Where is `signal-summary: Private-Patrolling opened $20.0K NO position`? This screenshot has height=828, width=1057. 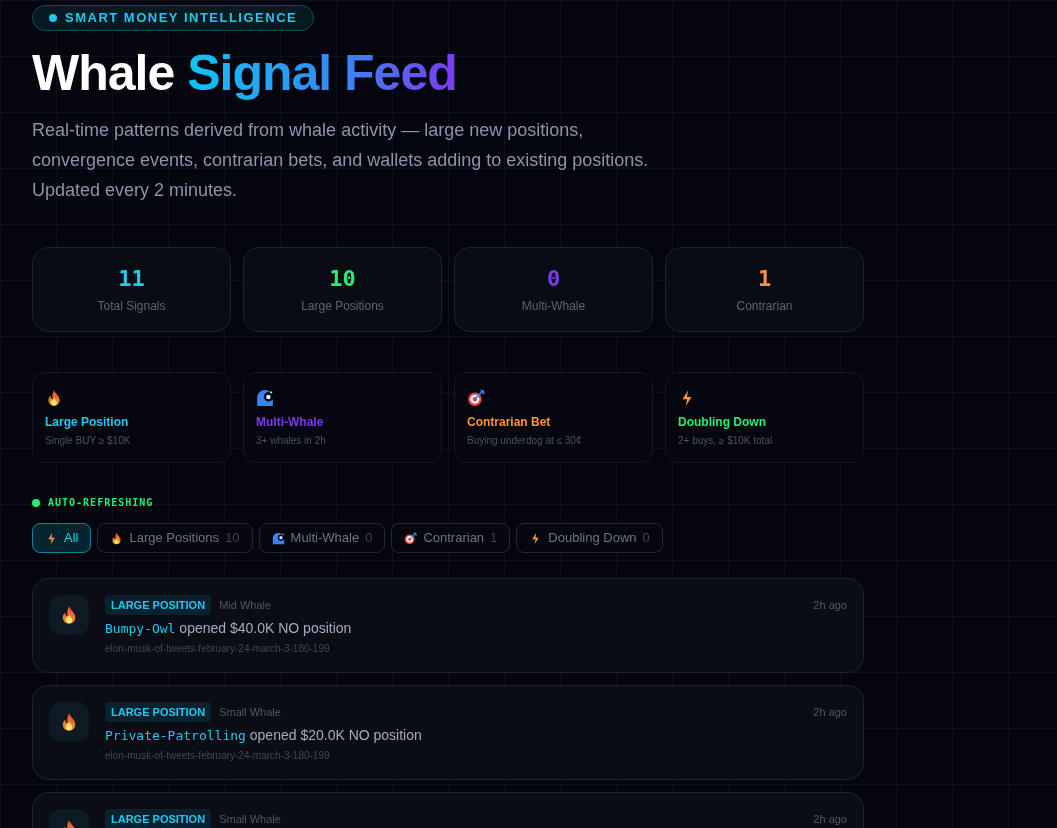 signal-summary: Private-Patrolling opened $20.0K NO position is located at coordinates (264, 735).